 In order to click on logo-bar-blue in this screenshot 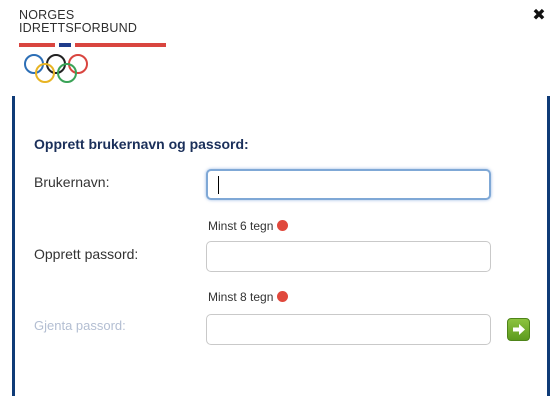, I will do `click(65, 45)`.